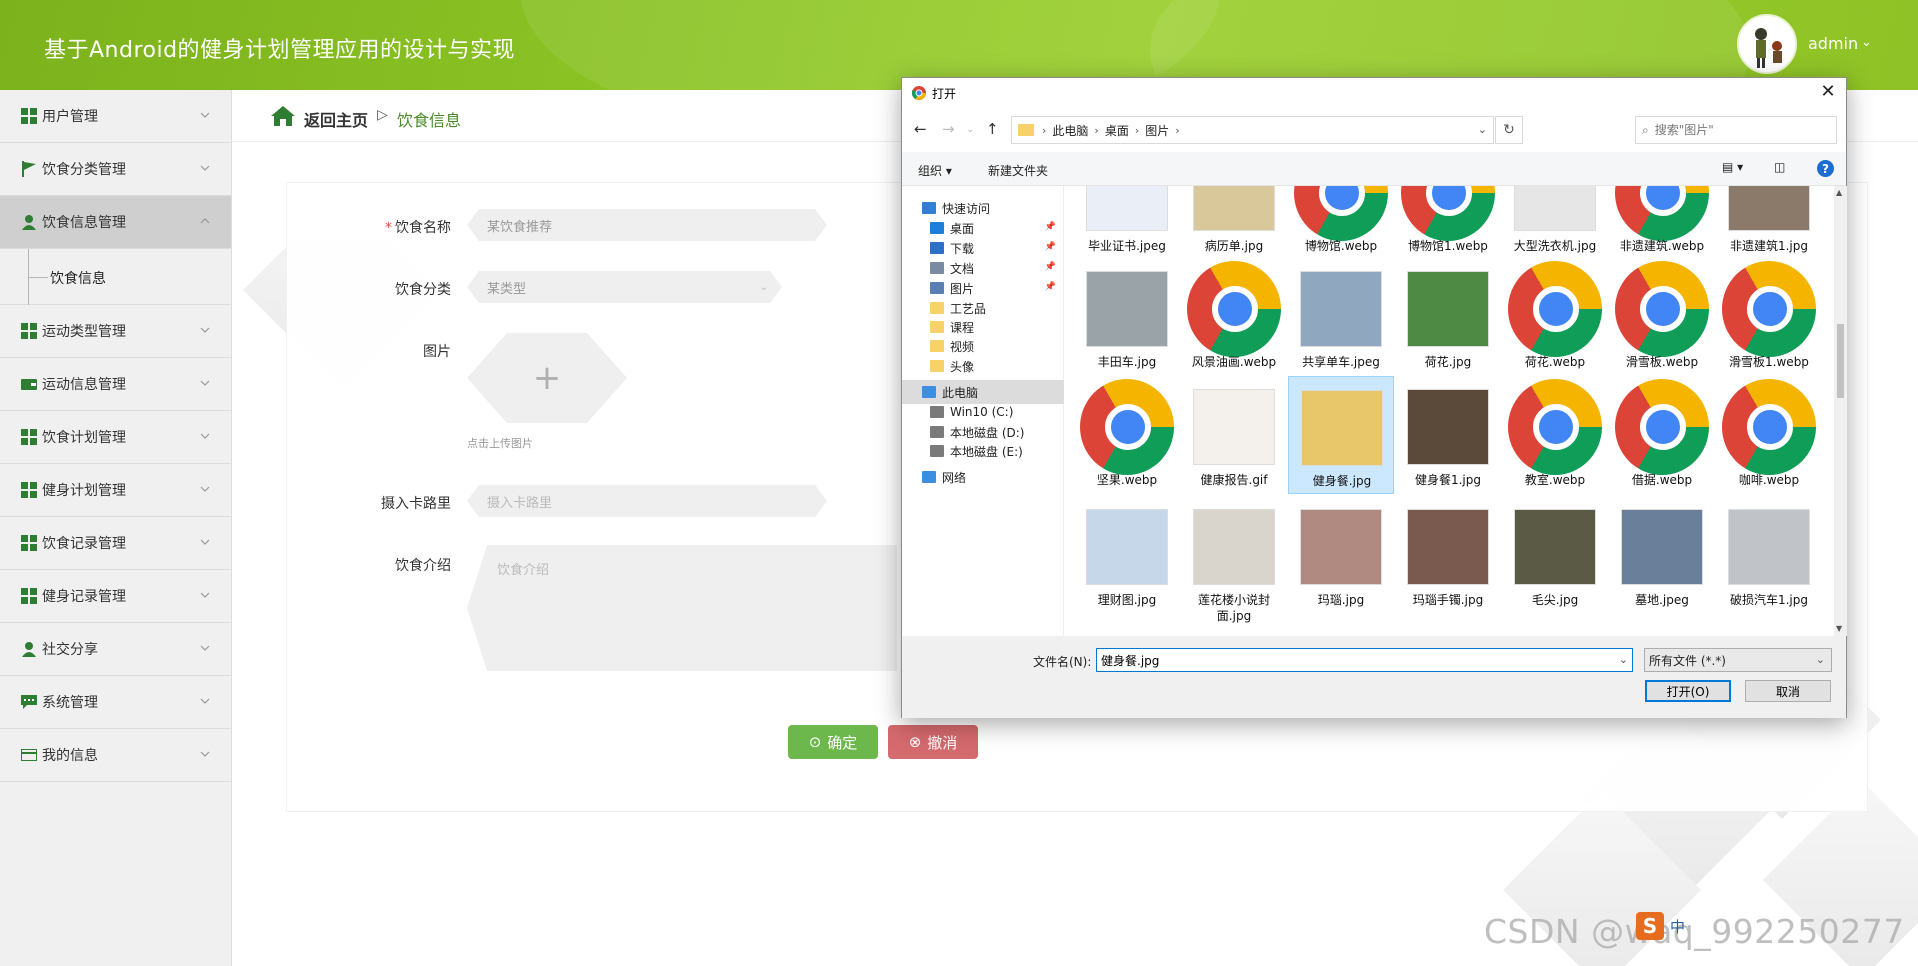  What do you see at coordinates (948, 129) in the screenshot?
I see `forward-arrow-icon: →` at bounding box center [948, 129].